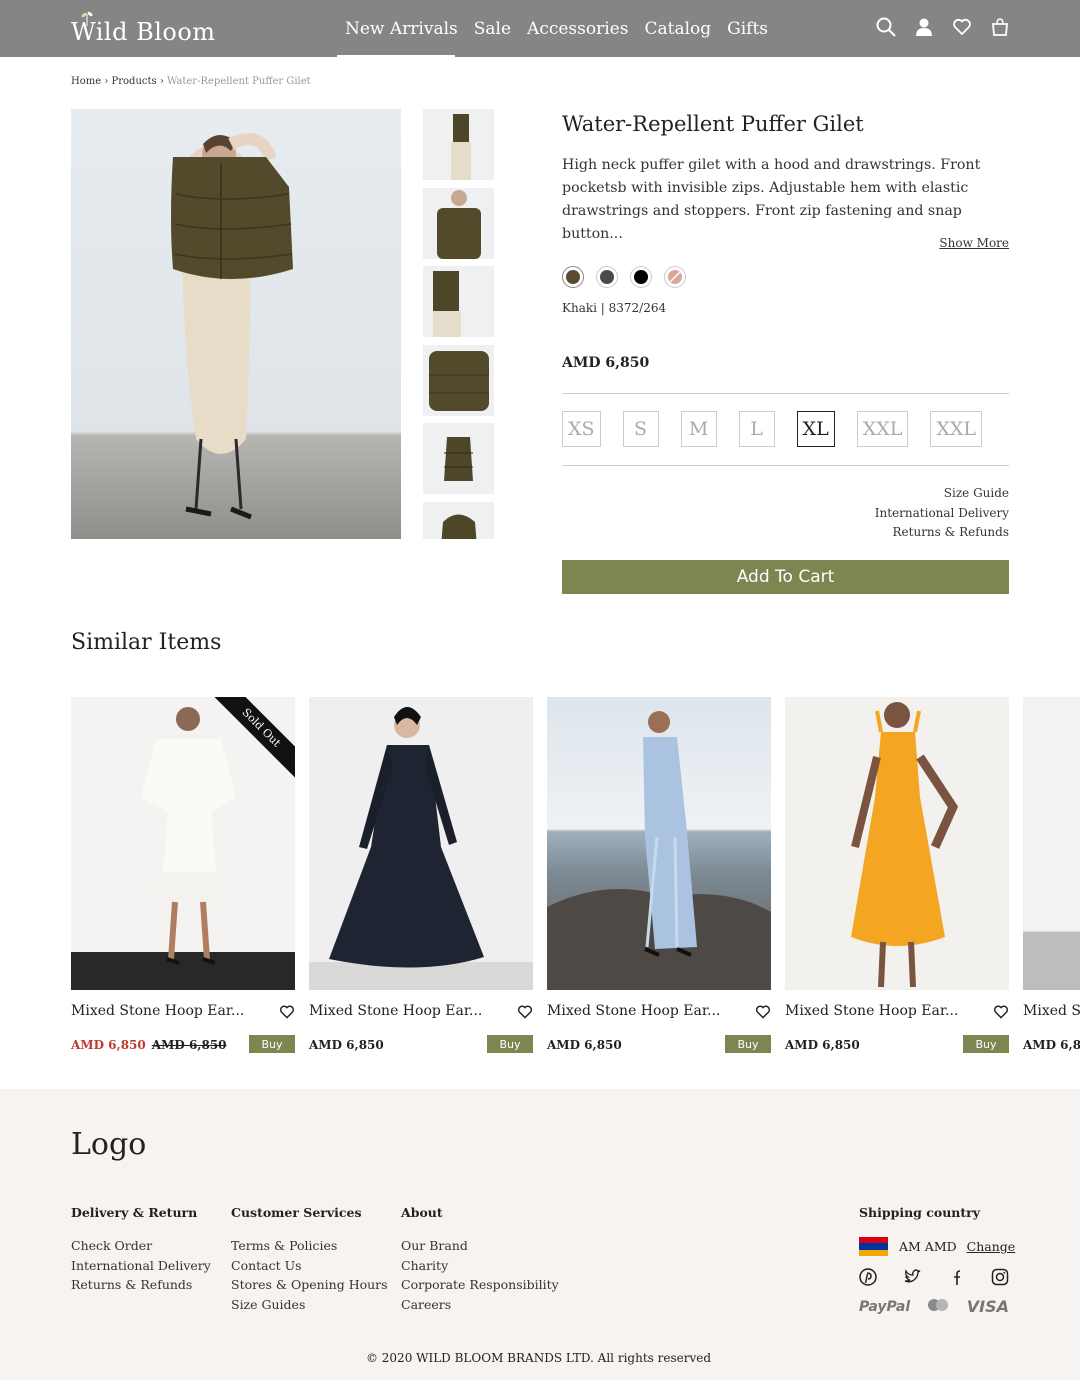 The height and width of the screenshot is (1380, 1080). Describe the element at coordinates (614, 308) in the screenshot. I see `color-code: Khaki | 8372/264` at that location.